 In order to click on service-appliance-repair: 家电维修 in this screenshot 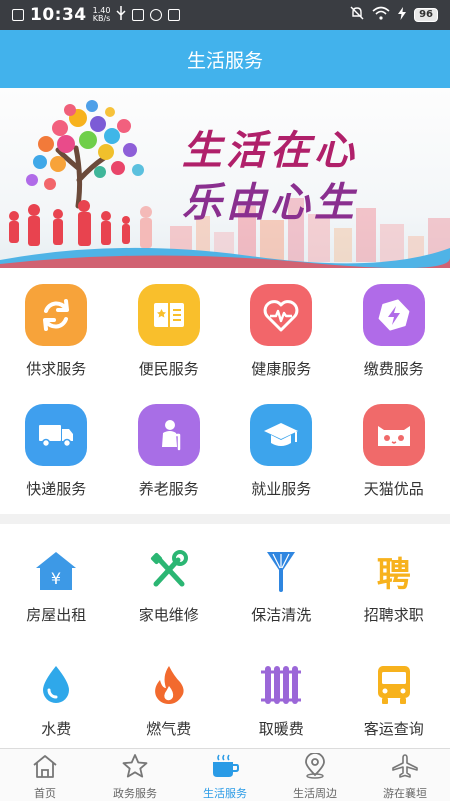, I will do `click(169, 580)`.